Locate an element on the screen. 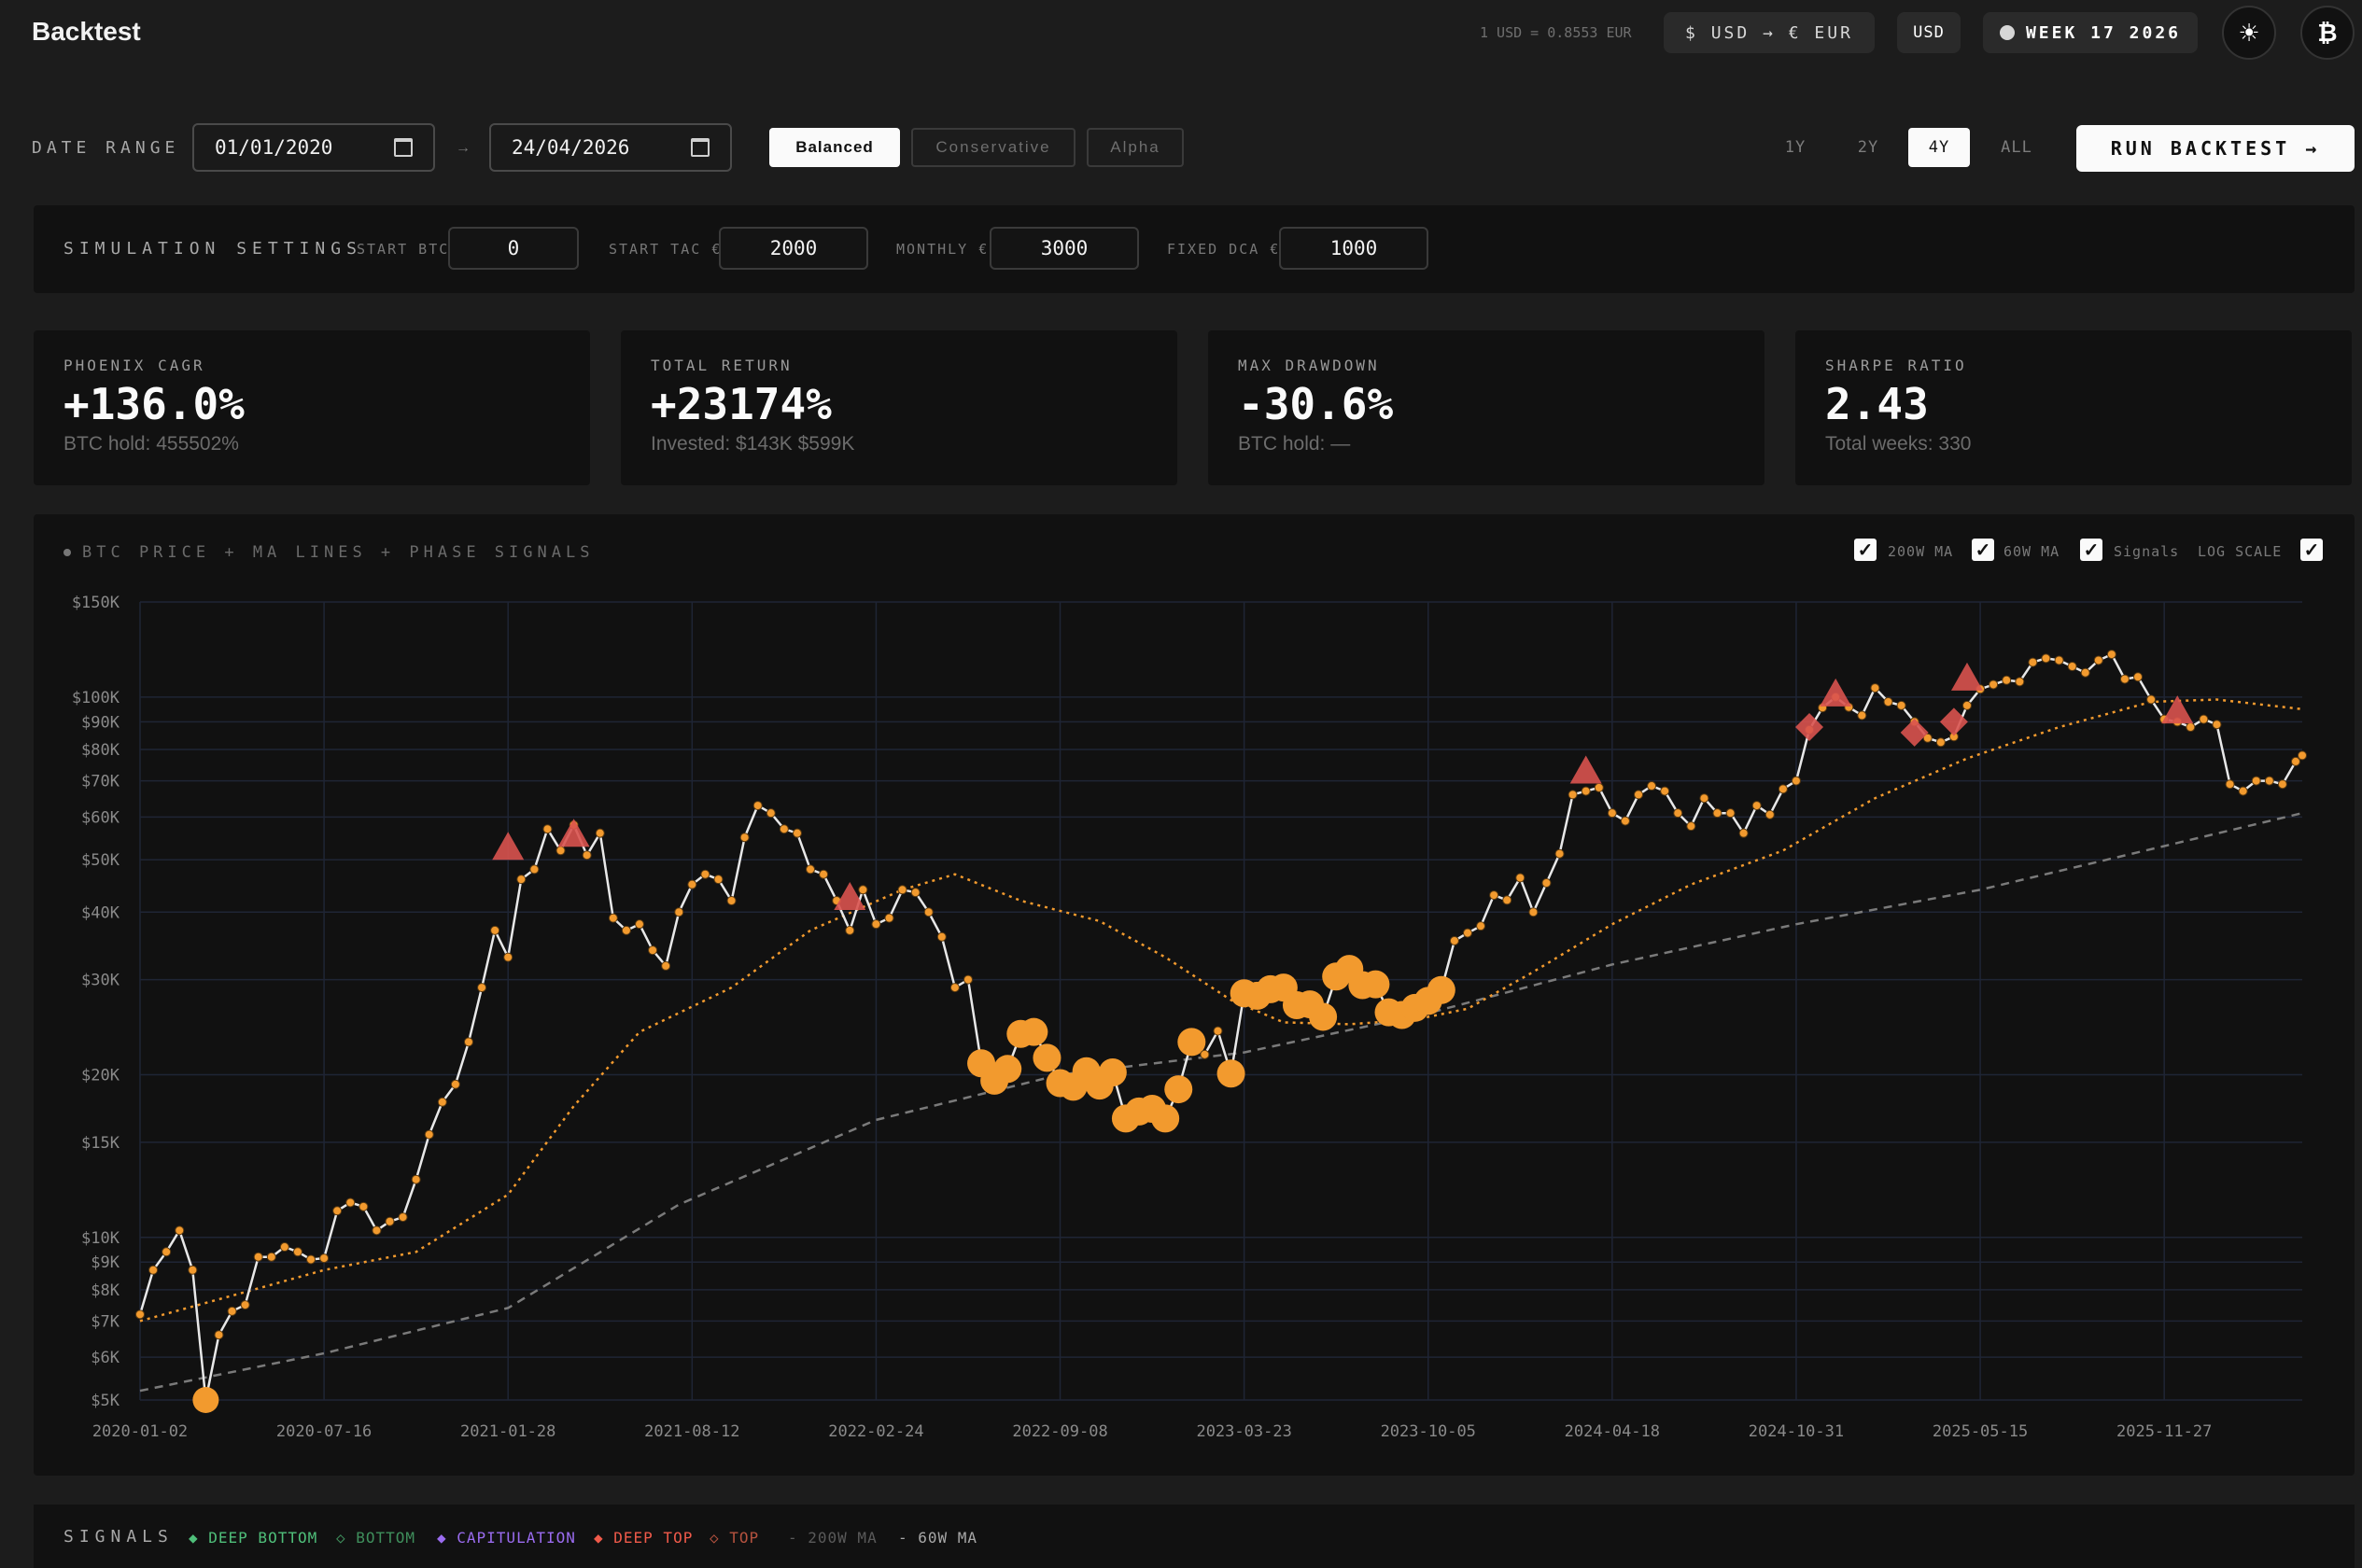  bottom-signal is located at coordinates (205, 1400).